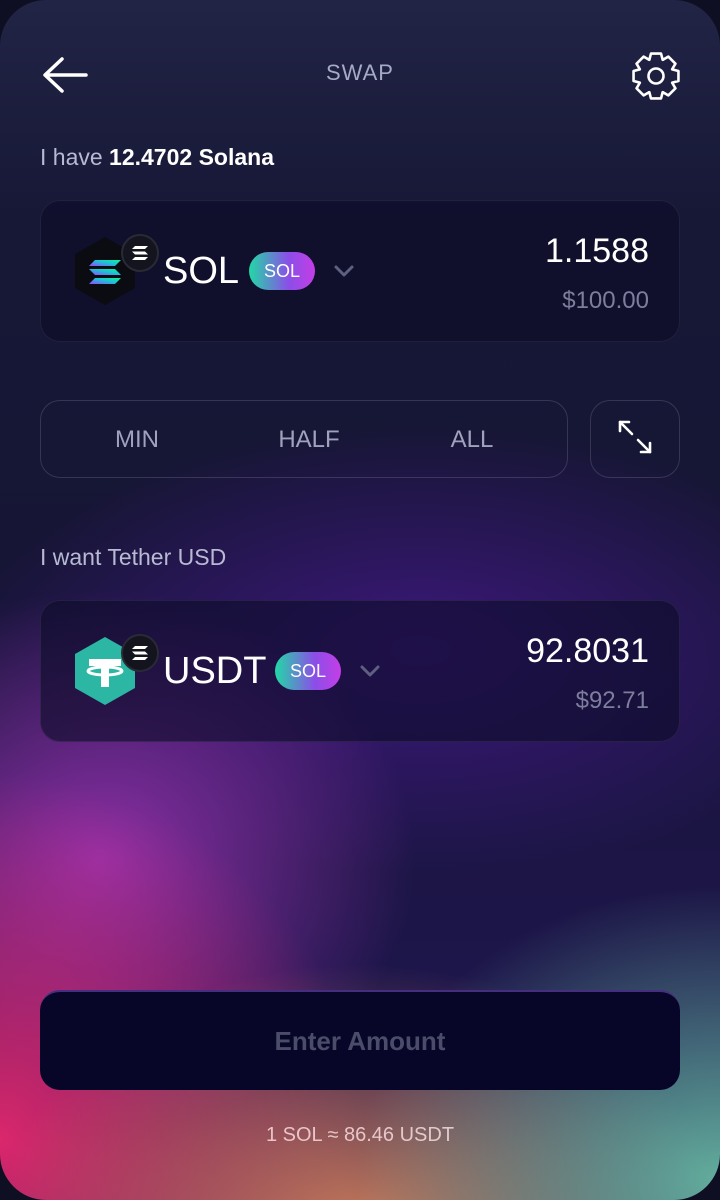 Image resolution: width=720 pixels, height=1200 pixels. Describe the element at coordinates (605, 300) in the screenshot. I see `from-usd-value: $100.00` at that location.